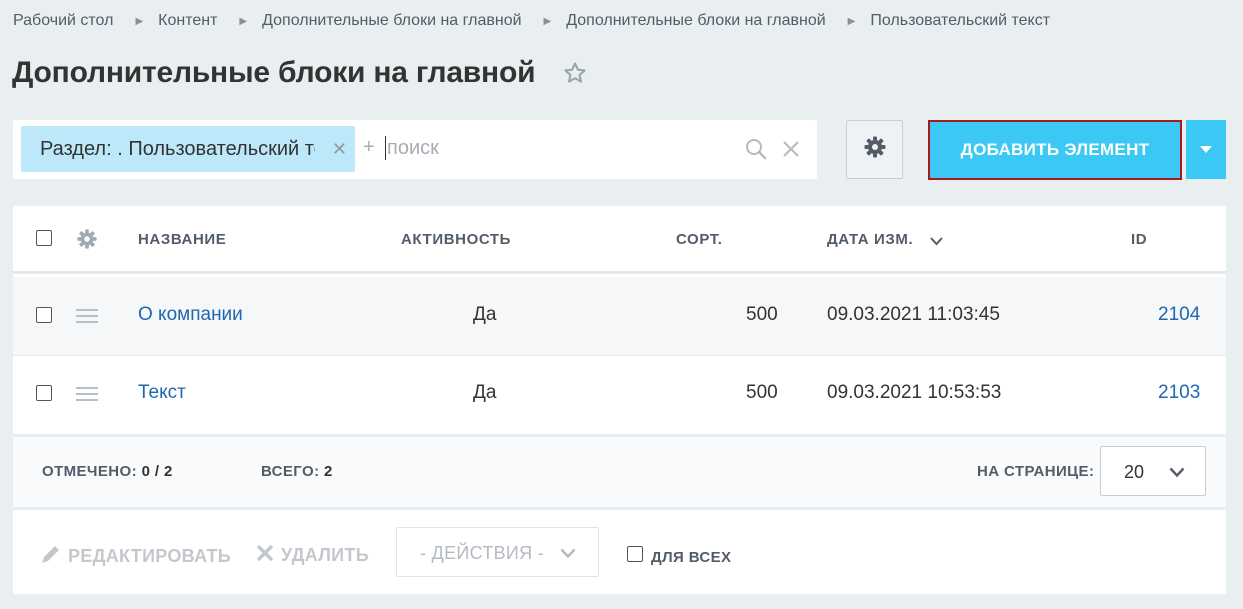 The image size is (1243, 609). Describe the element at coordinates (619, 240) in the screenshot. I see `grid-header: НАЗВАНИЕ АКТИВНОСТЬ СОРТ. ДАТА ИЗМ. ID` at that location.